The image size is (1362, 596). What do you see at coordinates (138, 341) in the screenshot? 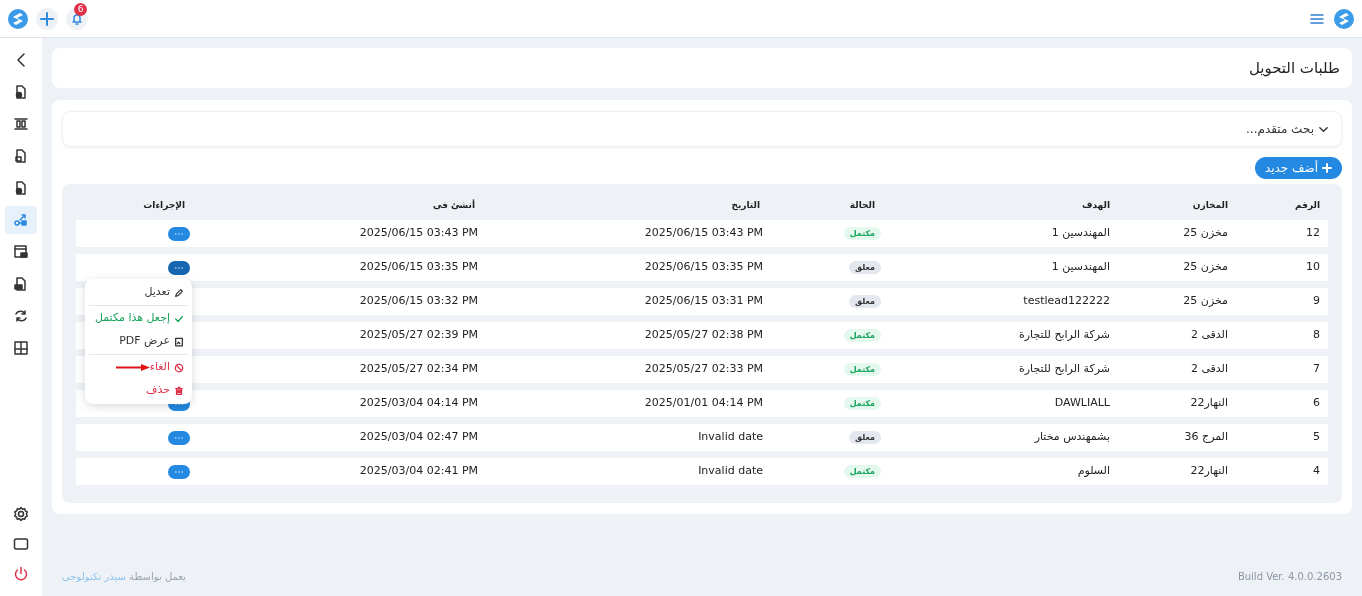
I see `menu-item: عرض PDF` at bounding box center [138, 341].